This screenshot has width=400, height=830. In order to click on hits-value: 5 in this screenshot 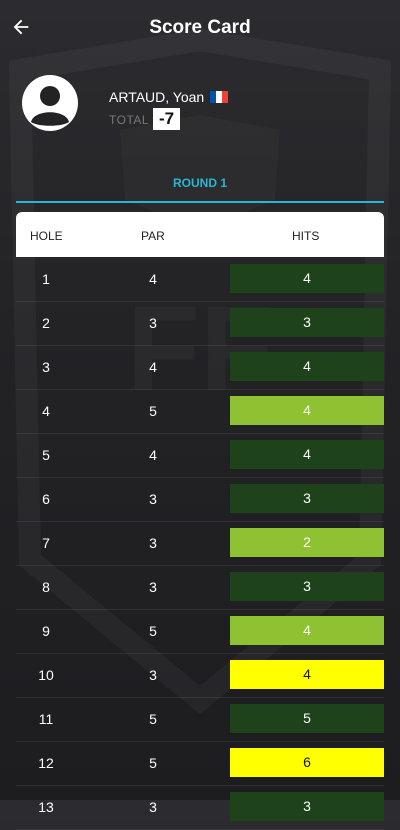, I will do `click(307, 718)`.